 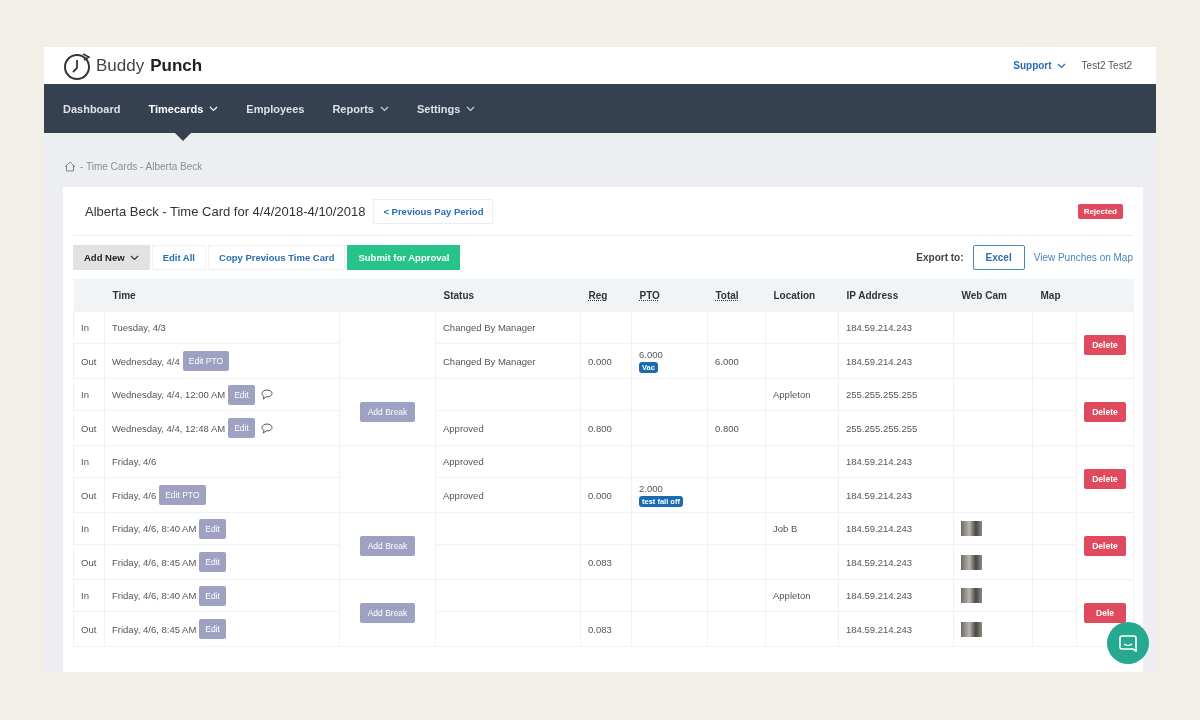 What do you see at coordinates (446, 108) in the screenshot?
I see `nav-item: Settings` at bounding box center [446, 108].